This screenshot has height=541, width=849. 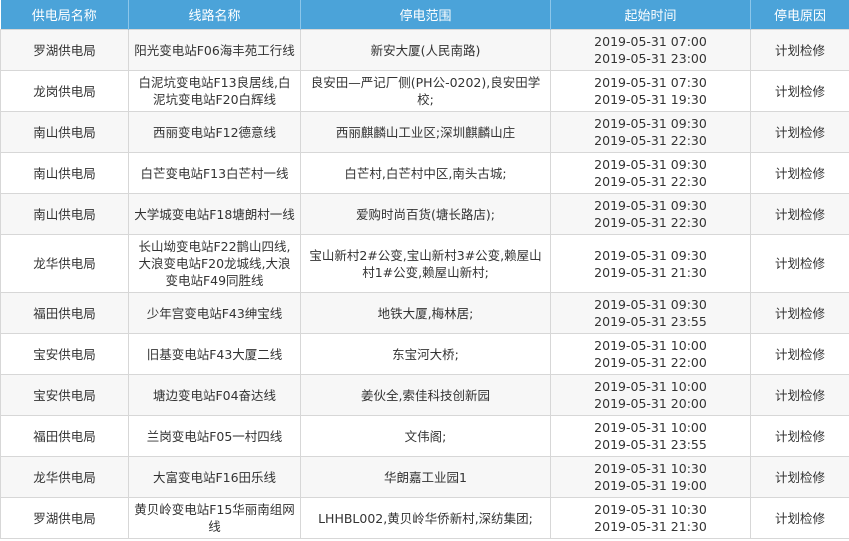 I want to click on cell-scope: 地铁大厦,梅林居;, so click(x=425, y=313).